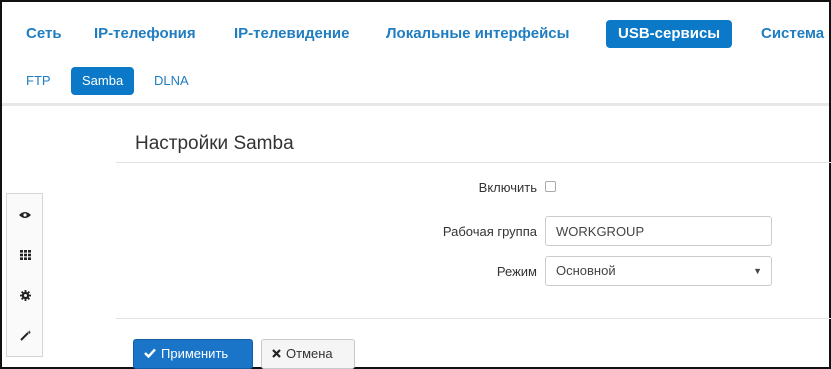 Image resolution: width=831 pixels, height=369 pixels. I want to click on footer-divider, so click(473, 318).